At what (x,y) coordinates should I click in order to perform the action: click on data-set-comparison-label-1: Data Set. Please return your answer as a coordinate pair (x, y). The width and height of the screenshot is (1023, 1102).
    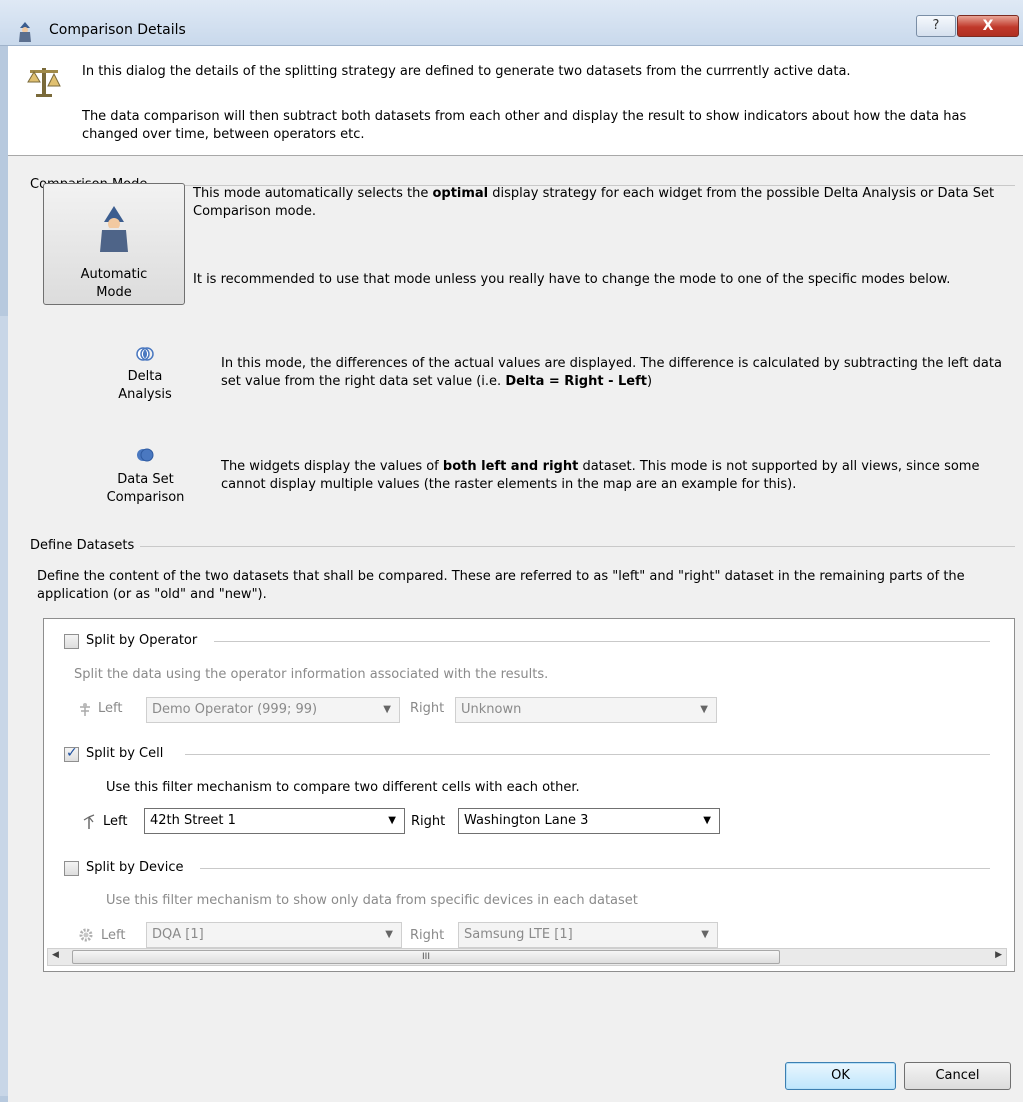
    Looking at the image, I should click on (145, 479).